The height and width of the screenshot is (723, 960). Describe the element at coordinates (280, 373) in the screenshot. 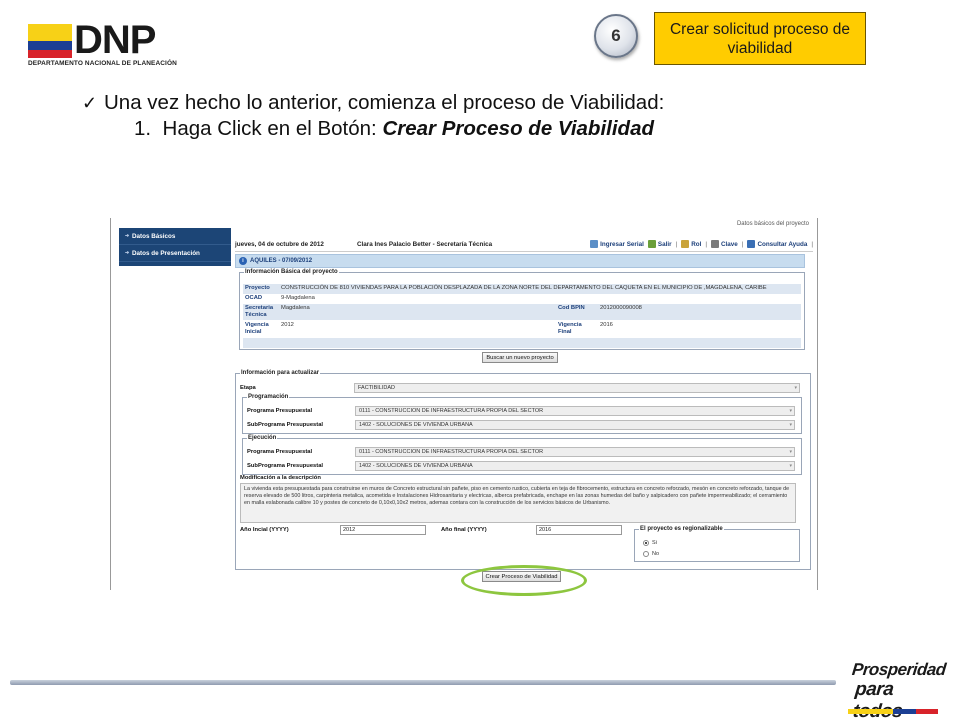

I see `update-info-legend: Información para actualizar` at that location.